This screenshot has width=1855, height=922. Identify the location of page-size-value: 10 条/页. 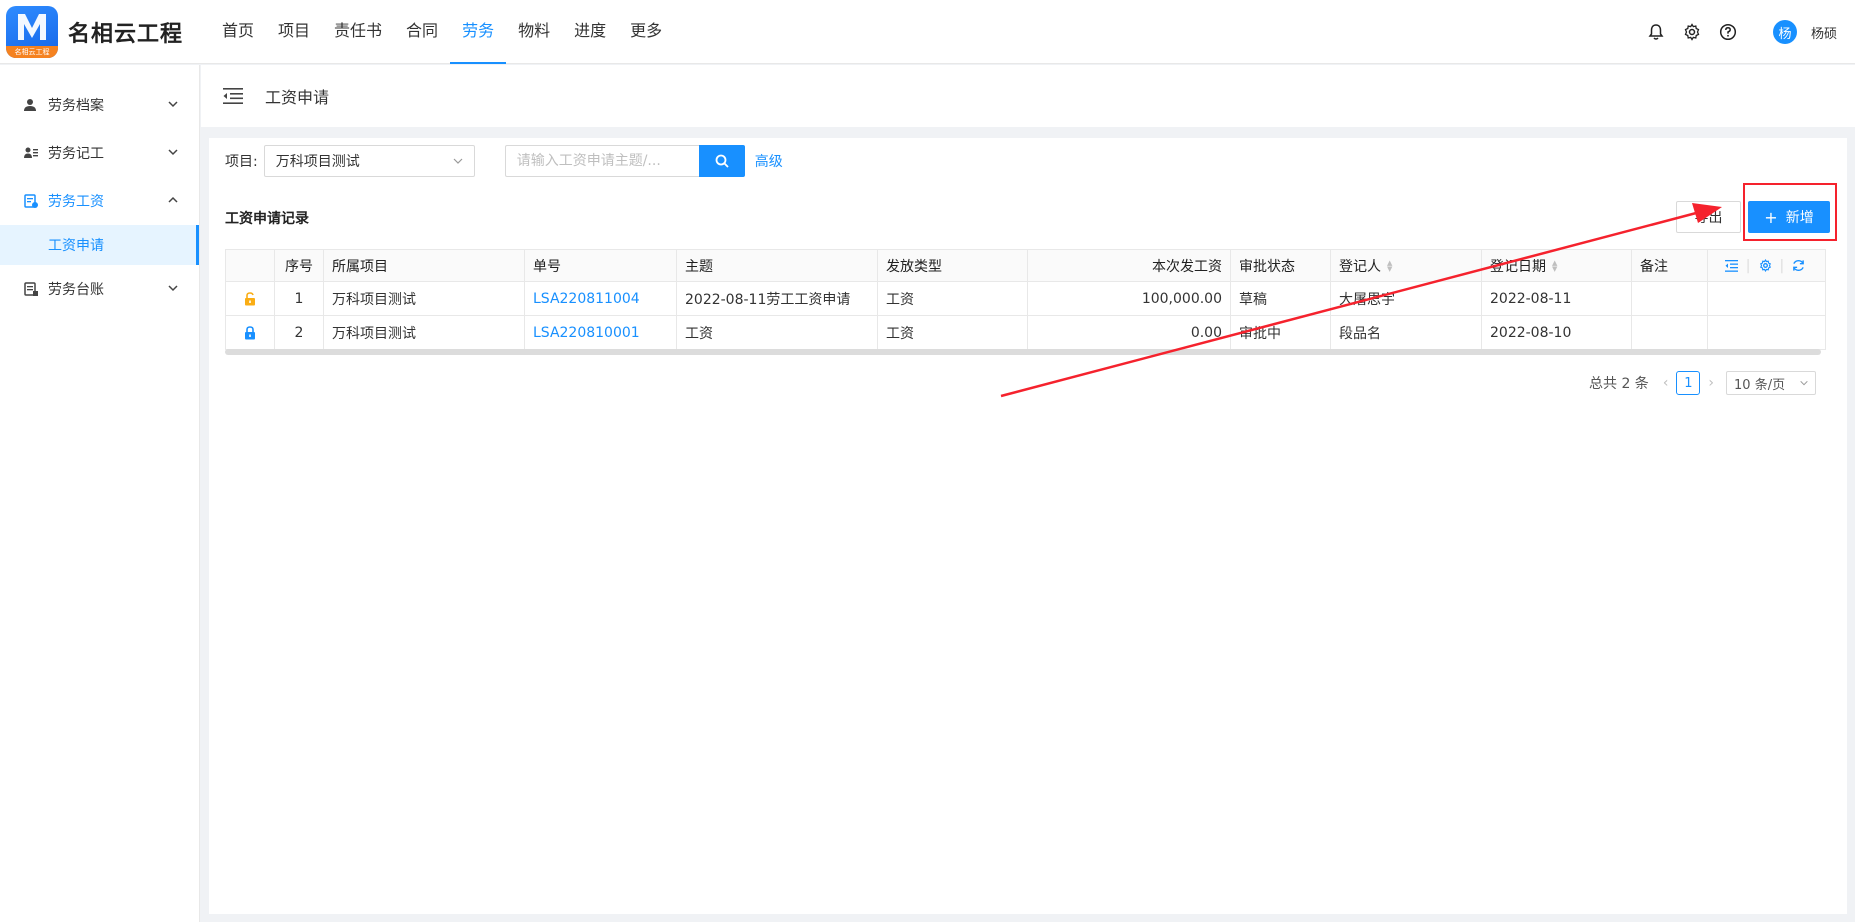
(1760, 385).